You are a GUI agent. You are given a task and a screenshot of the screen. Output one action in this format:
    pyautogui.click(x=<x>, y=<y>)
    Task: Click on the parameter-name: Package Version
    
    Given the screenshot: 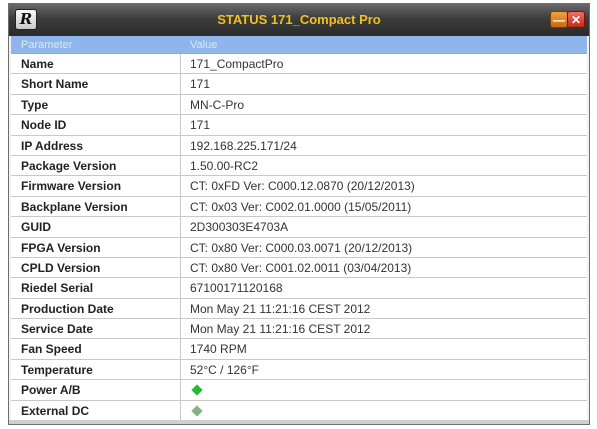 What is the action you would take?
    pyautogui.click(x=69, y=165)
    